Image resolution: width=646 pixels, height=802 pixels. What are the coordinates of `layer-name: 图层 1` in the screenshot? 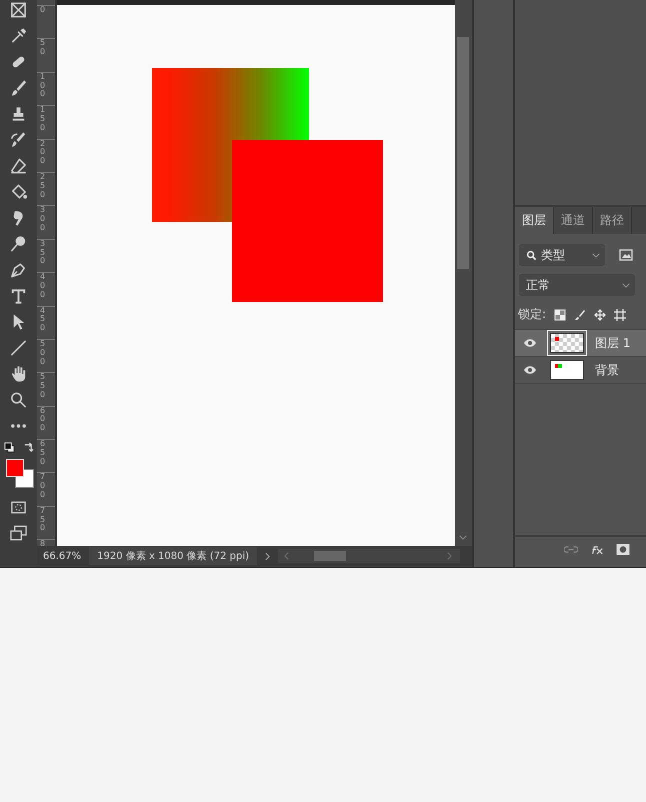 It's located at (612, 343).